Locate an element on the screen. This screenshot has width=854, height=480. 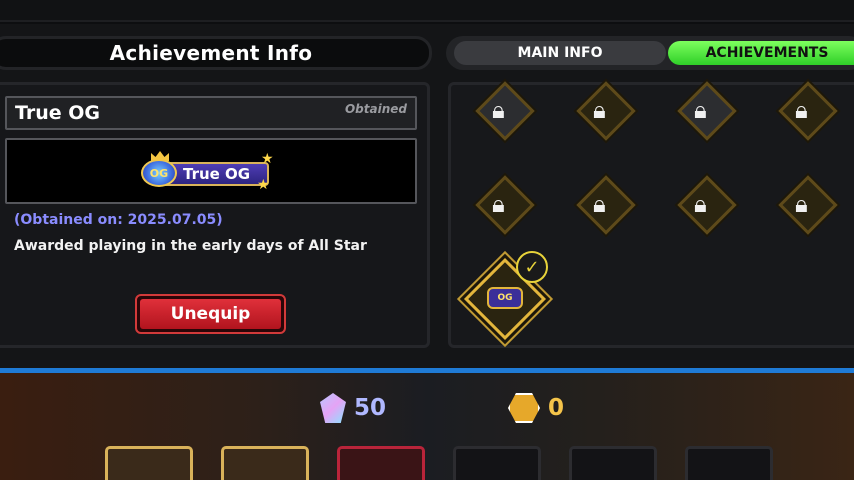
tab-main-info: MAIN INFO is located at coordinates (560, 53).